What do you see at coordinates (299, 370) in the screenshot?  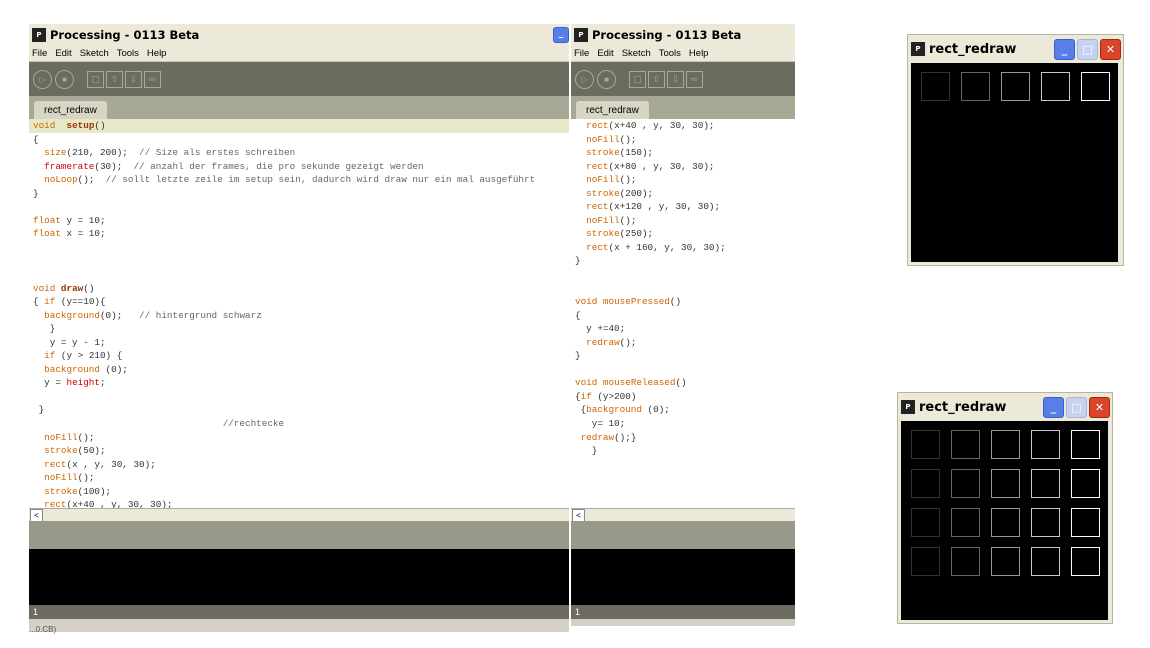 I see `code-line: background (0);` at bounding box center [299, 370].